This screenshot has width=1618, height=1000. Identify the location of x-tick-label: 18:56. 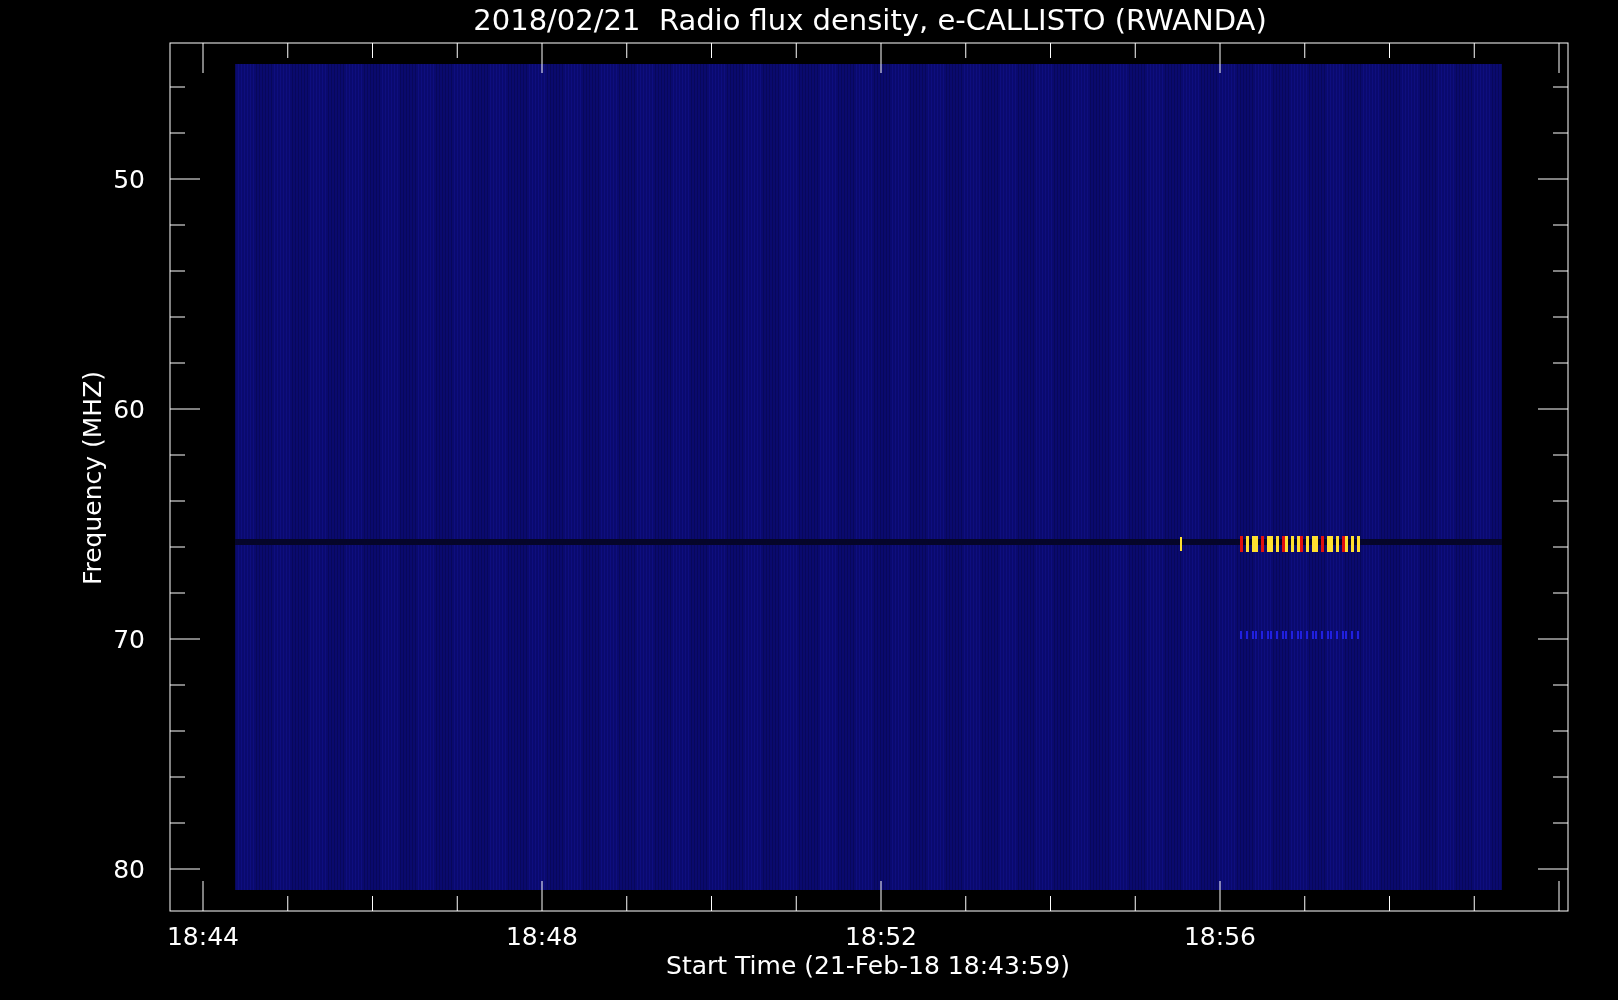
(1220, 936).